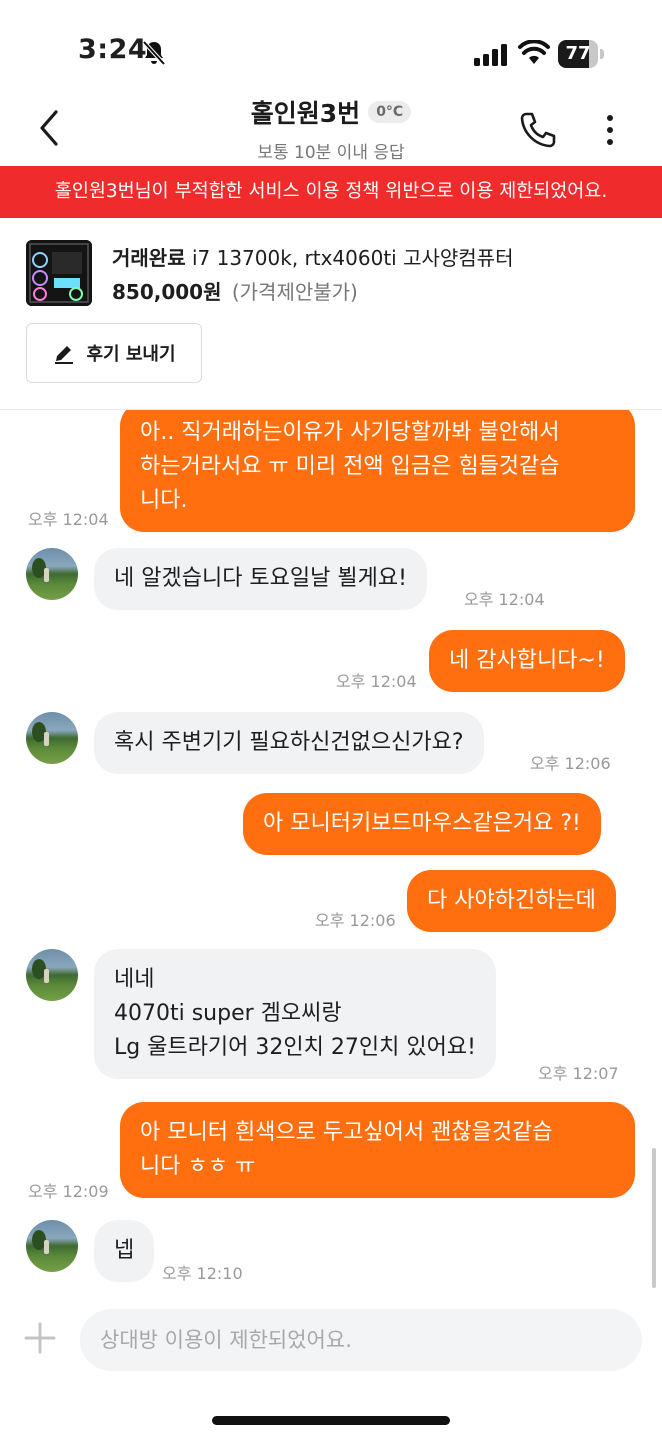 The height and width of the screenshot is (1440, 662). Describe the element at coordinates (167, 292) in the screenshot. I see `product-price: 850,000원` at that location.